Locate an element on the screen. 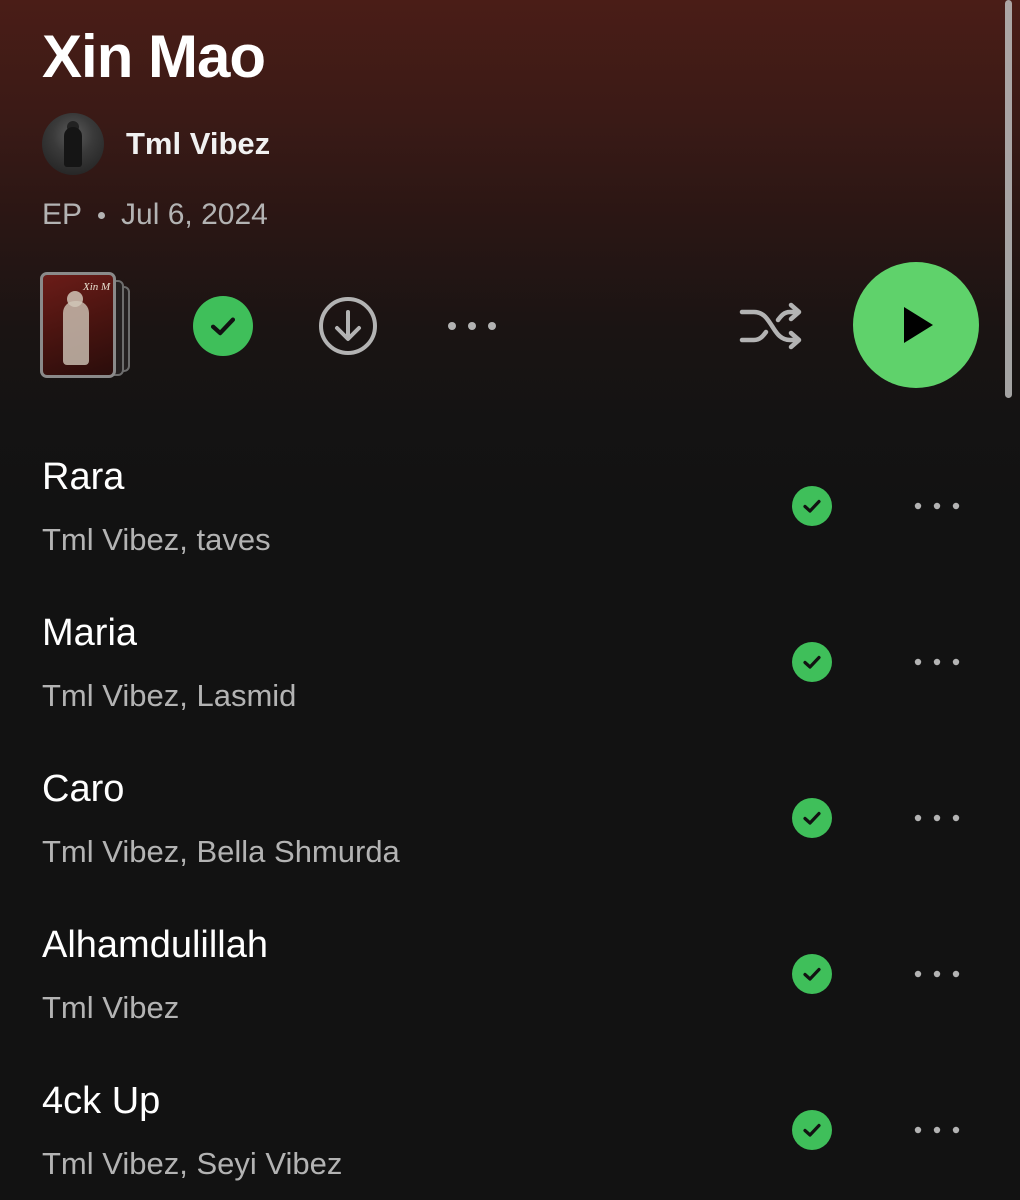 This screenshot has width=1020, height=1200. meta-separator-dot is located at coordinates (102, 215).